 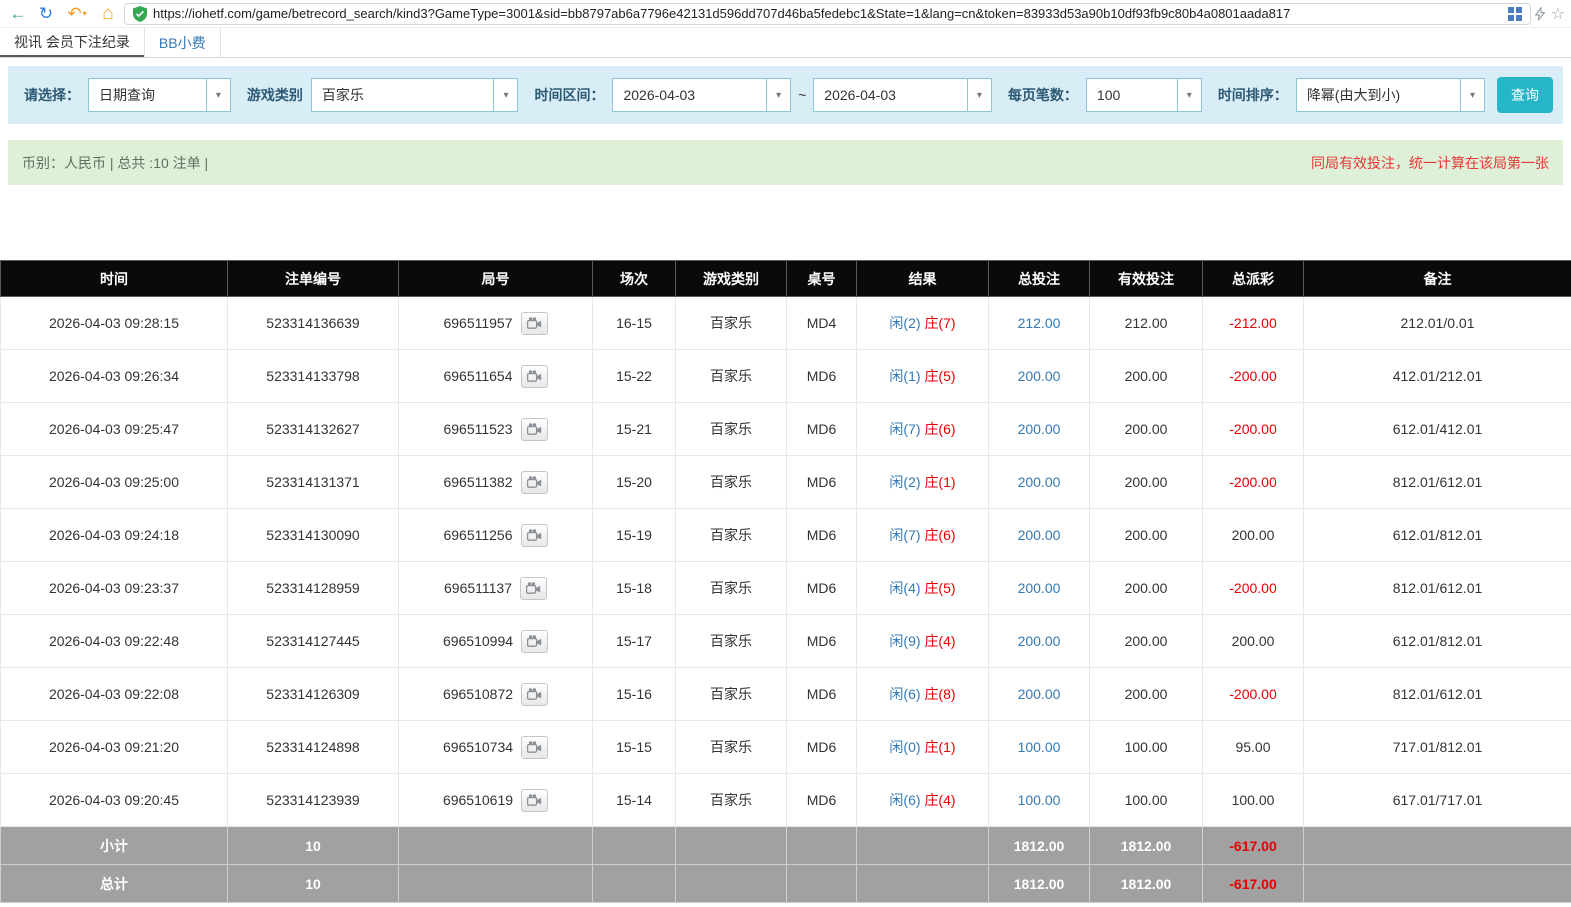 I want to click on cell-valid-bet: 100.00, so click(x=1146, y=747).